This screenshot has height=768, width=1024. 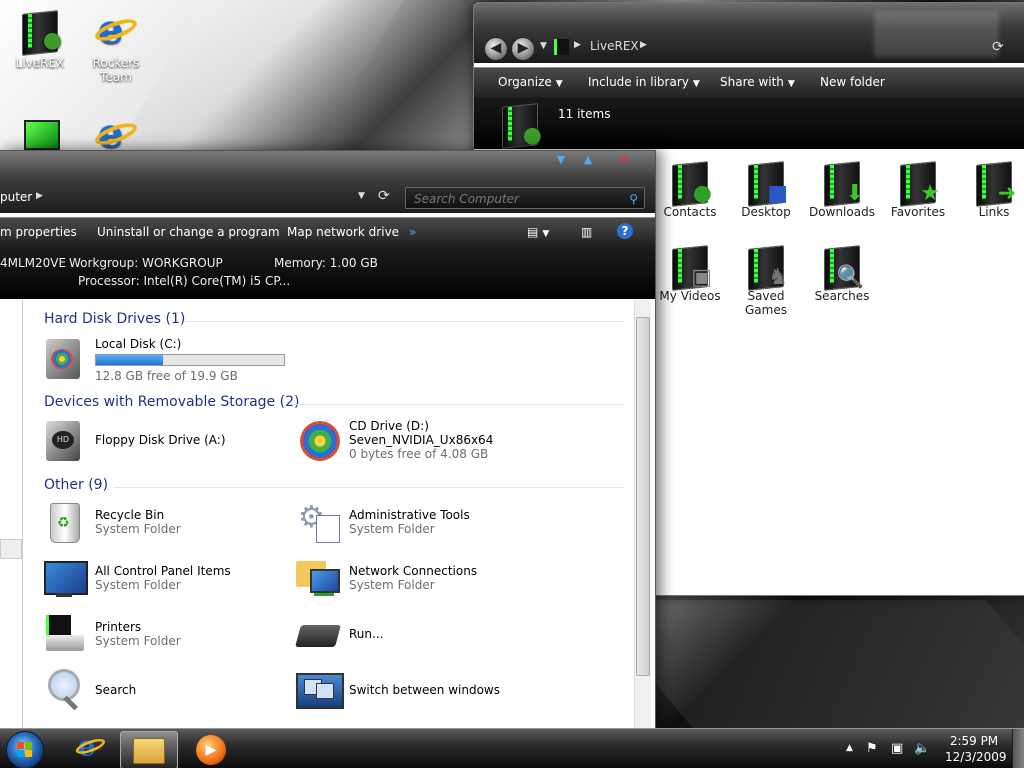 I want to click on folder-item-label: Contacts, so click(x=690, y=212).